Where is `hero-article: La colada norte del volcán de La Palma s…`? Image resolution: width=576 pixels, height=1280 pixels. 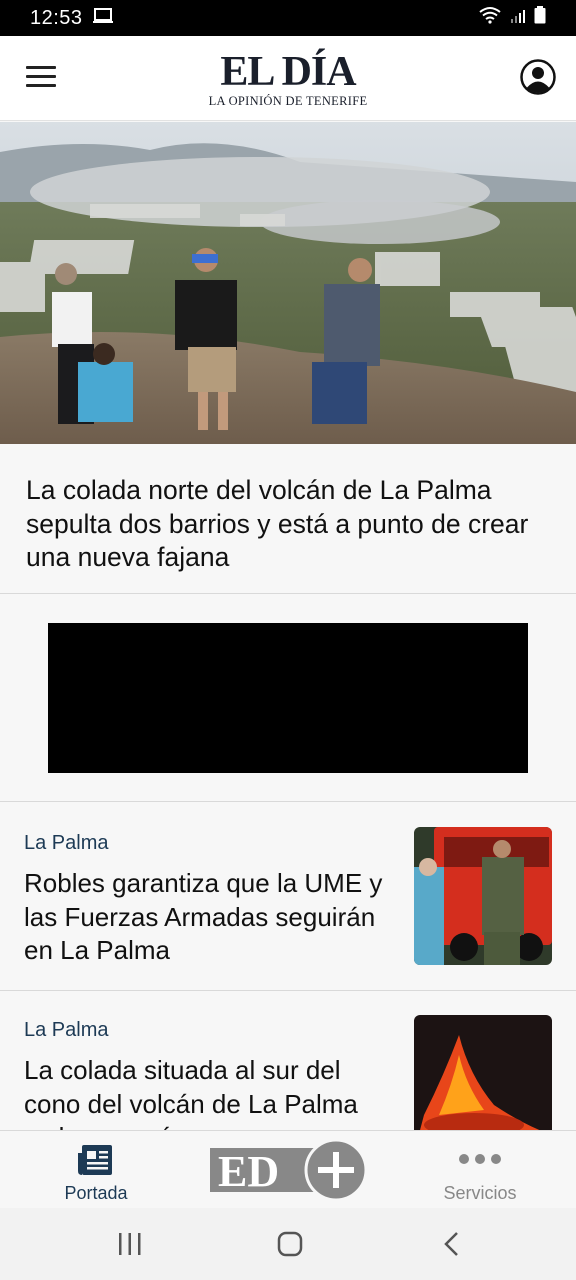
hero-article: La colada norte del volcán de La Palma s… is located at coordinates (288, 519).